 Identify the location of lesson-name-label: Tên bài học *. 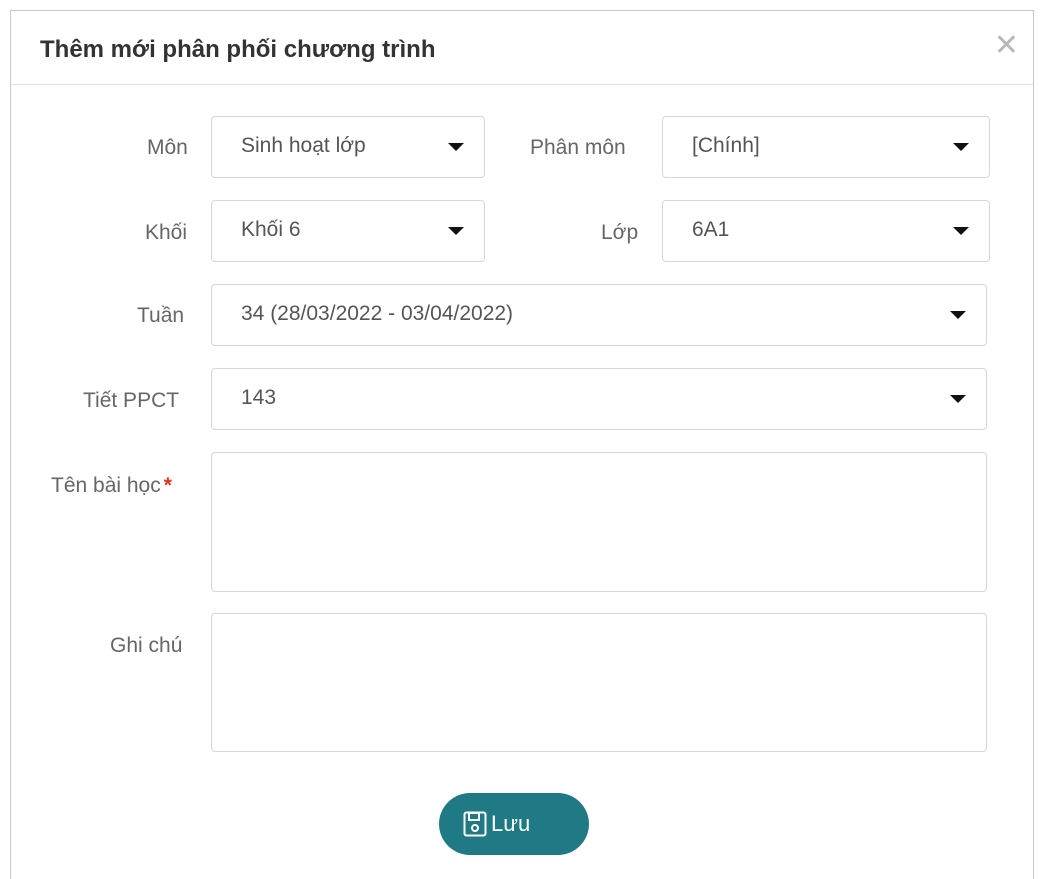
(111, 486).